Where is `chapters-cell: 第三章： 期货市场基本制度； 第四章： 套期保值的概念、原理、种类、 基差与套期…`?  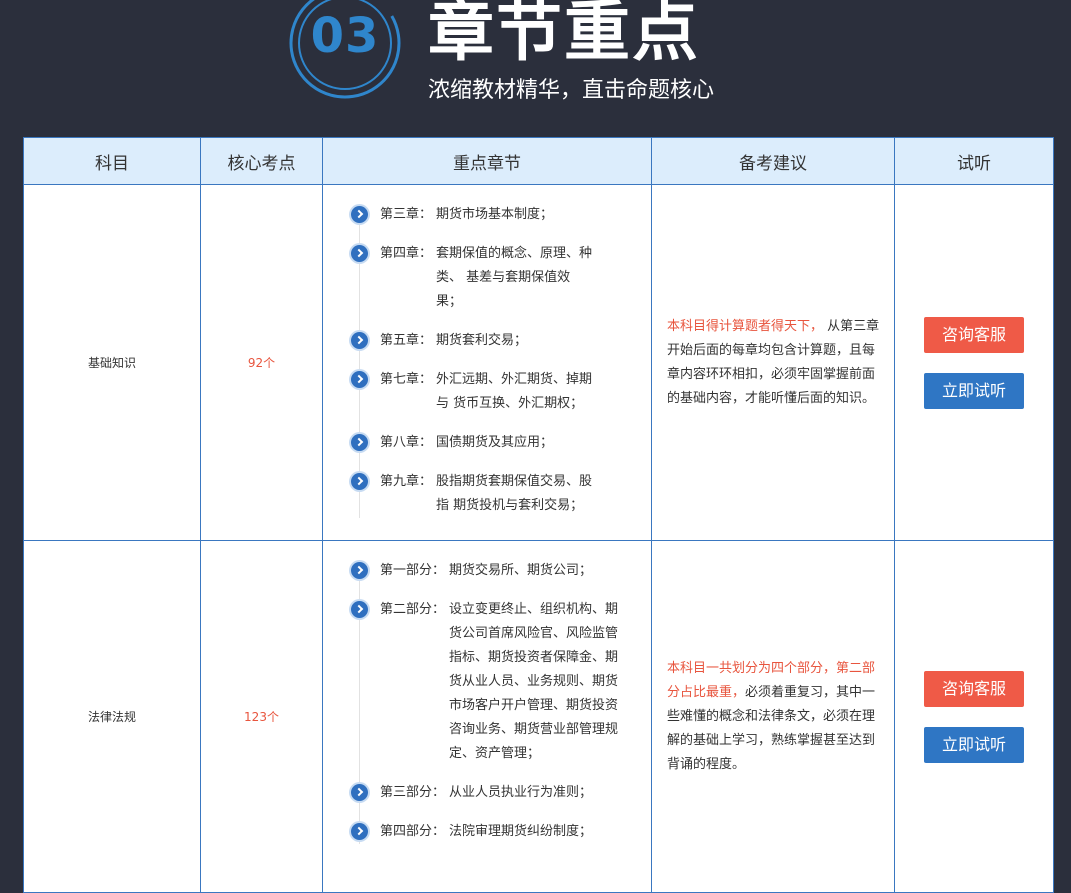
chapters-cell: 第三章： 期货市场基本制度； 第四章： 套期保值的概念、原理、种类、 基差与套期… is located at coordinates (487, 362).